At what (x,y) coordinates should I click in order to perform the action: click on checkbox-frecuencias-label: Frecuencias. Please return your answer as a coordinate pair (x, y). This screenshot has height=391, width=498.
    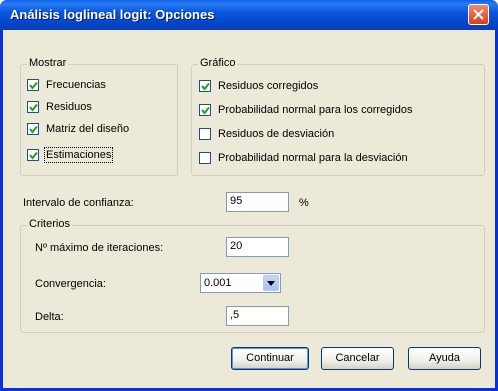
    Looking at the image, I should click on (76, 85).